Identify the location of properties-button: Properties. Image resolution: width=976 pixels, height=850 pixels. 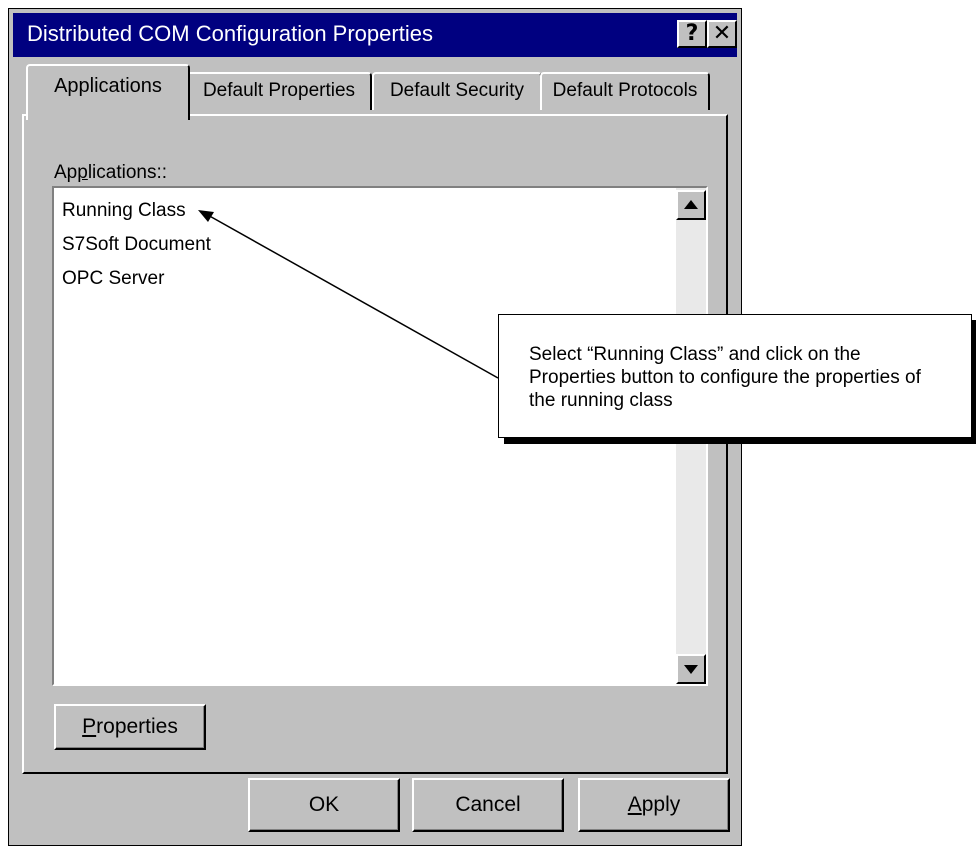
(130, 727).